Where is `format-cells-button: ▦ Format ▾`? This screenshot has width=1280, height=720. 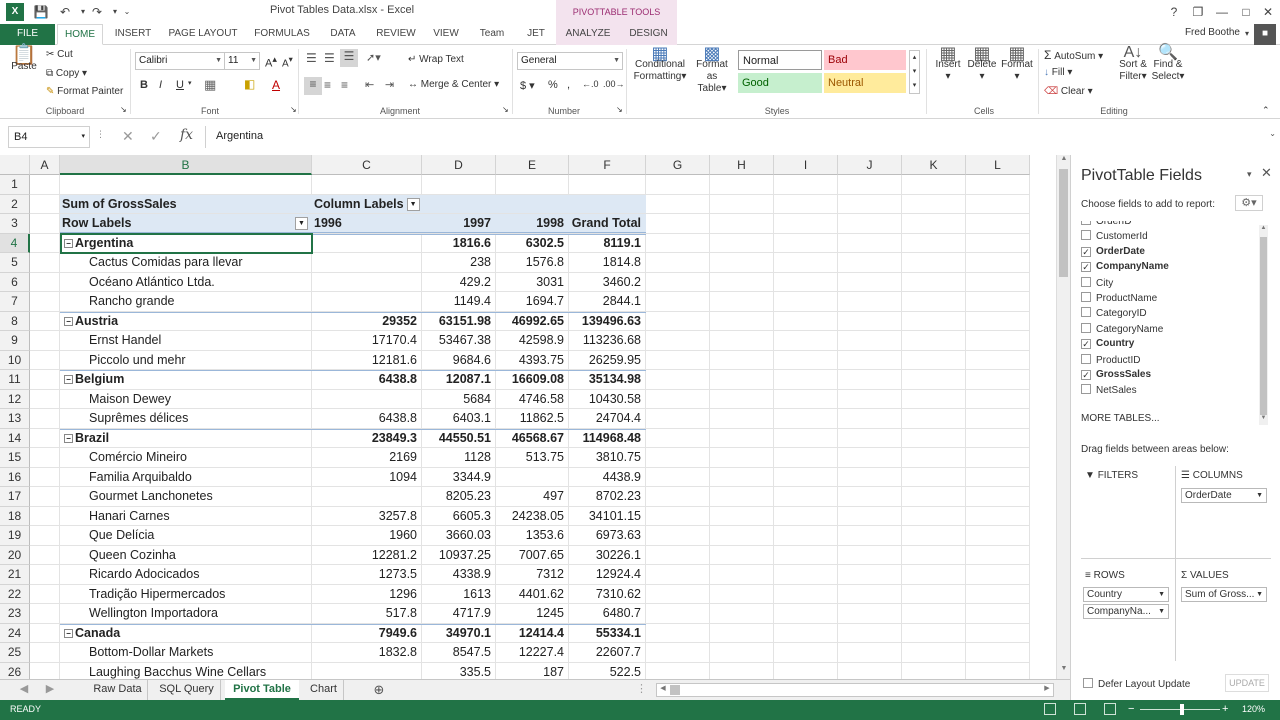 format-cells-button: ▦ Format ▾ is located at coordinates (1017, 63).